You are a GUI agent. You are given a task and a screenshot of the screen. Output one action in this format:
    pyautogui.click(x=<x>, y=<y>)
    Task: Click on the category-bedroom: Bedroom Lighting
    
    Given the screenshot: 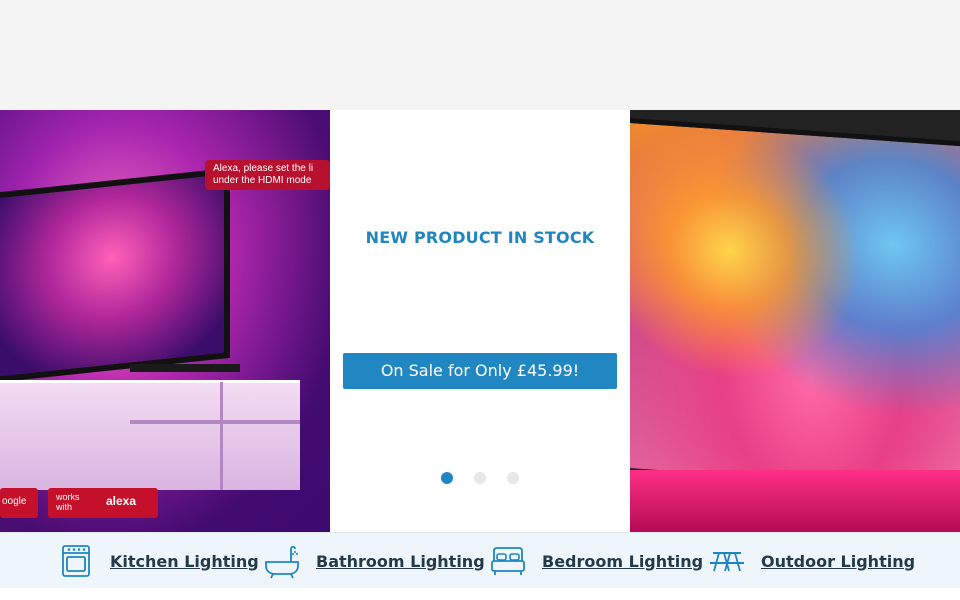 What is the action you would take?
    pyautogui.click(x=596, y=561)
    